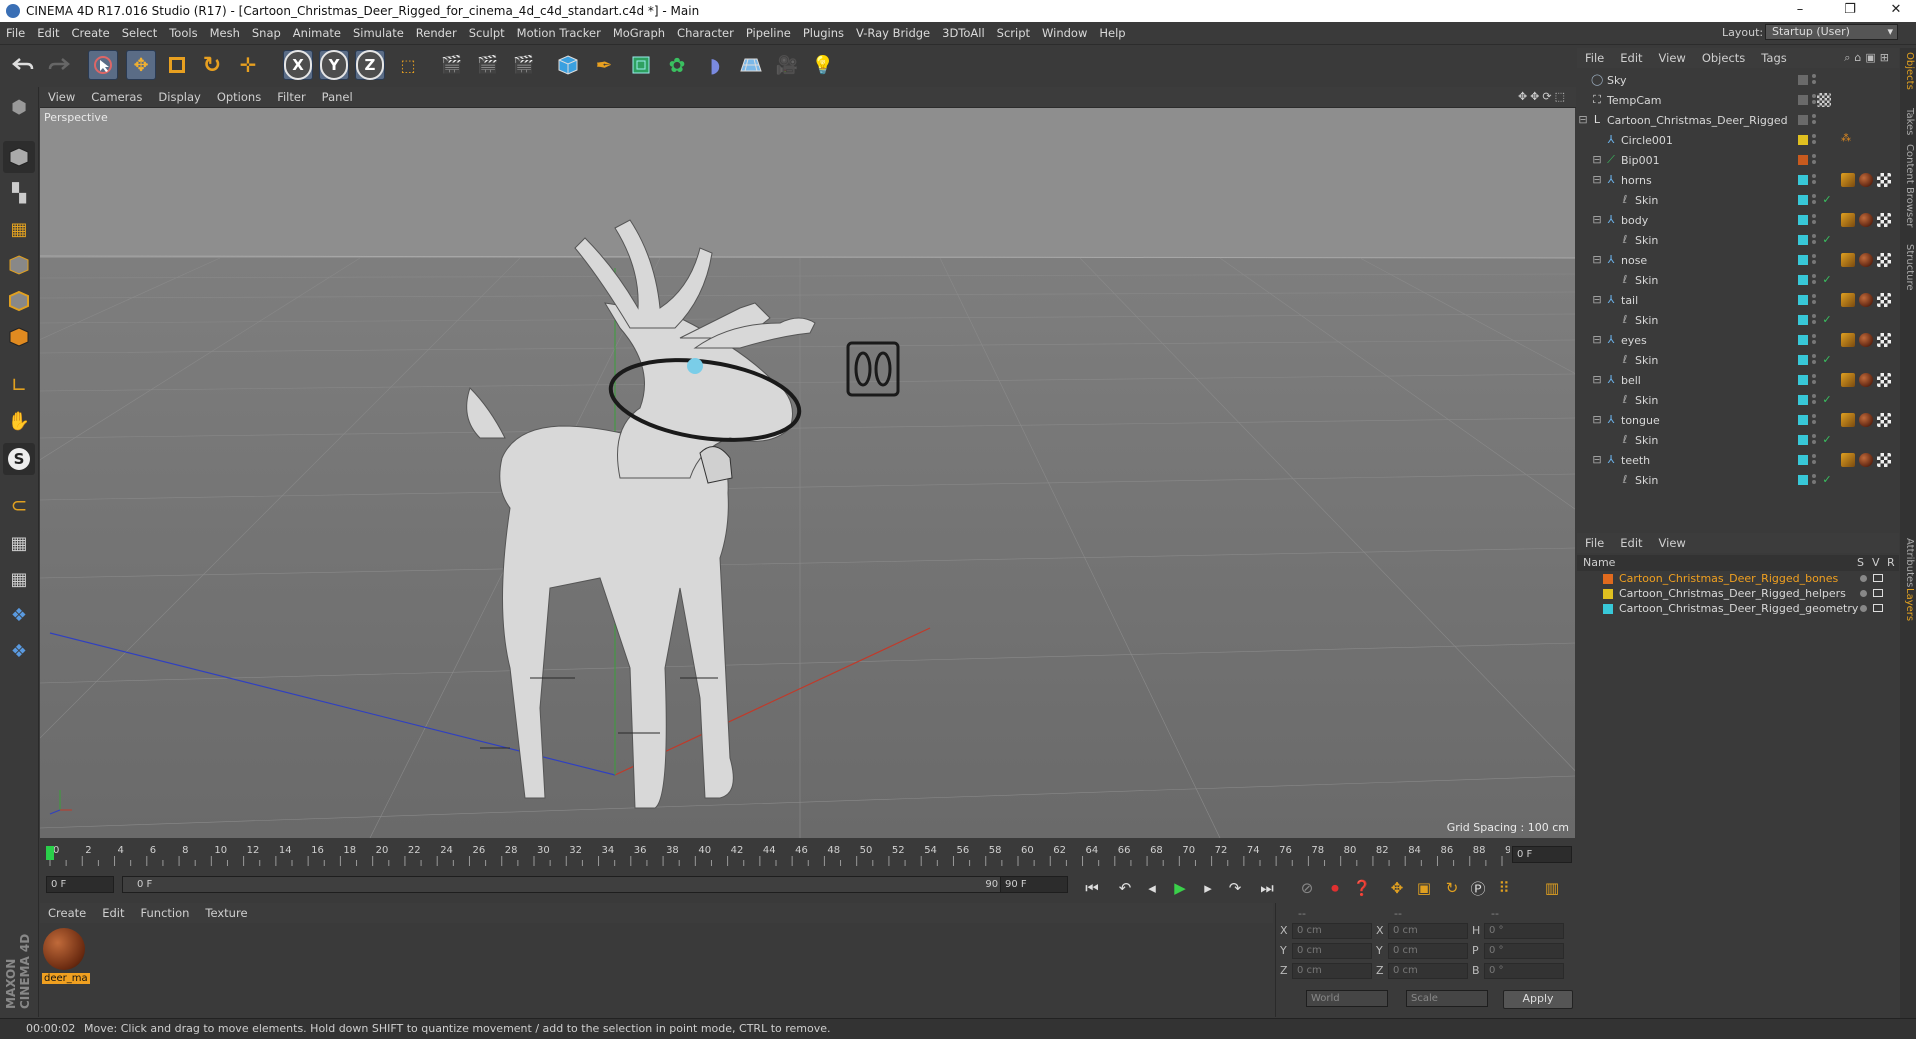 This screenshot has width=1916, height=1039. Describe the element at coordinates (1848, 220) in the screenshot. I see `weight-tag-icon` at that location.